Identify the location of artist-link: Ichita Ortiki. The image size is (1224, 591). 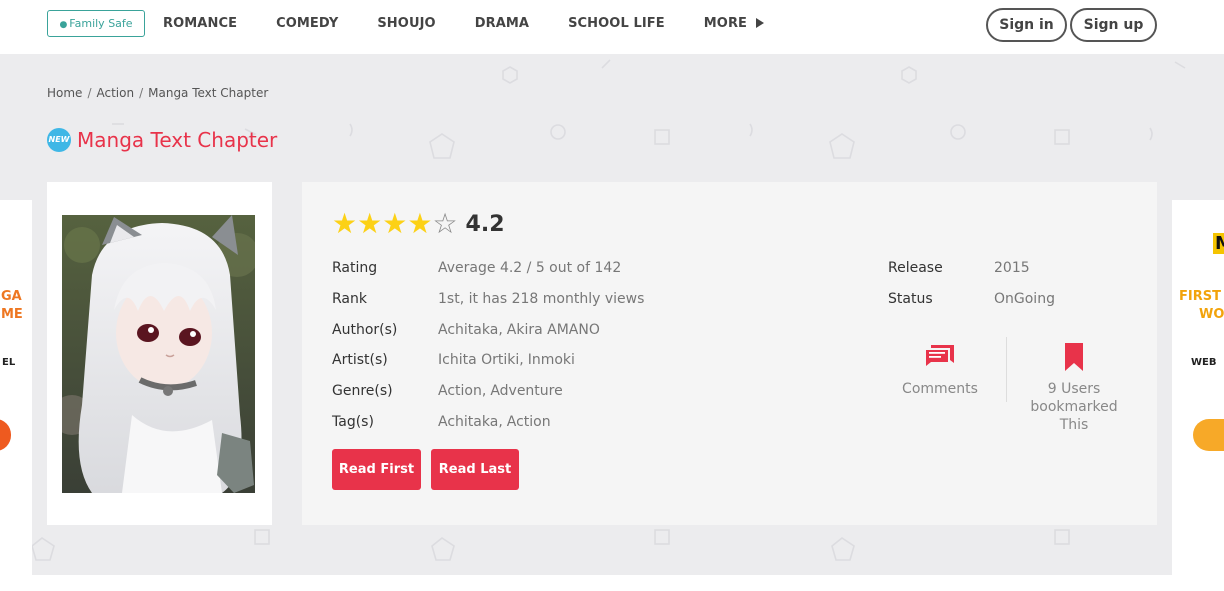
(478, 360).